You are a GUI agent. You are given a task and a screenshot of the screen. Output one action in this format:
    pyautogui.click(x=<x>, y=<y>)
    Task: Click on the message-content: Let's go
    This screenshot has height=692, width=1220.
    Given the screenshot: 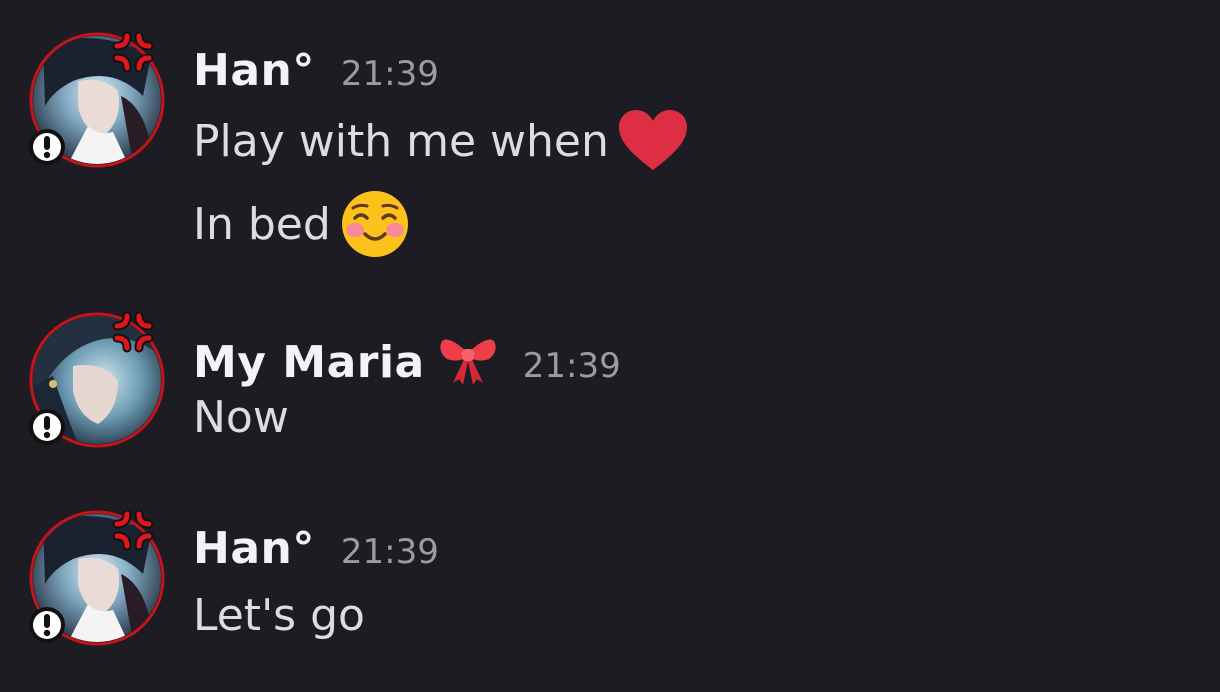 What is the action you would take?
    pyautogui.click(x=279, y=615)
    